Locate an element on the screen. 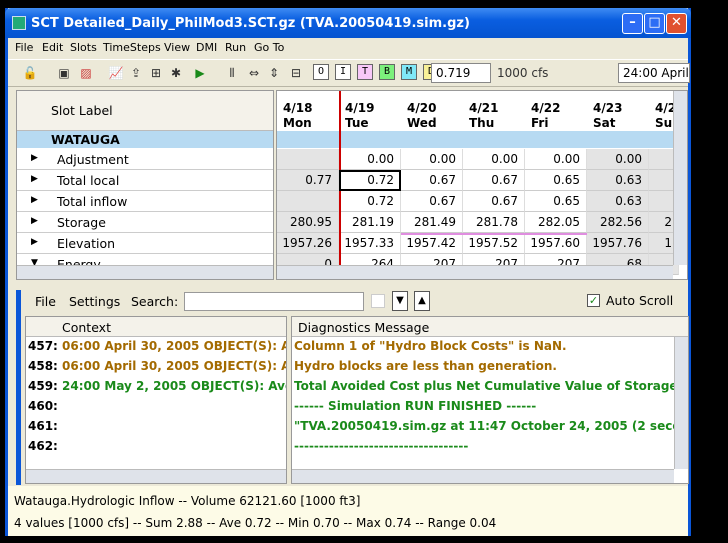 Image resolution: width=728 pixels, height=543 pixels. auto-scroll-checkbox: ✓ is located at coordinates (593, 300).